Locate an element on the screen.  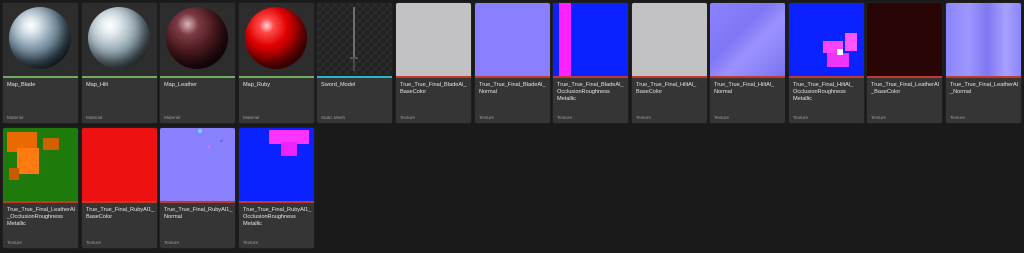
asset-tile: Map_Blade Material is located at coordinates (40, 63).